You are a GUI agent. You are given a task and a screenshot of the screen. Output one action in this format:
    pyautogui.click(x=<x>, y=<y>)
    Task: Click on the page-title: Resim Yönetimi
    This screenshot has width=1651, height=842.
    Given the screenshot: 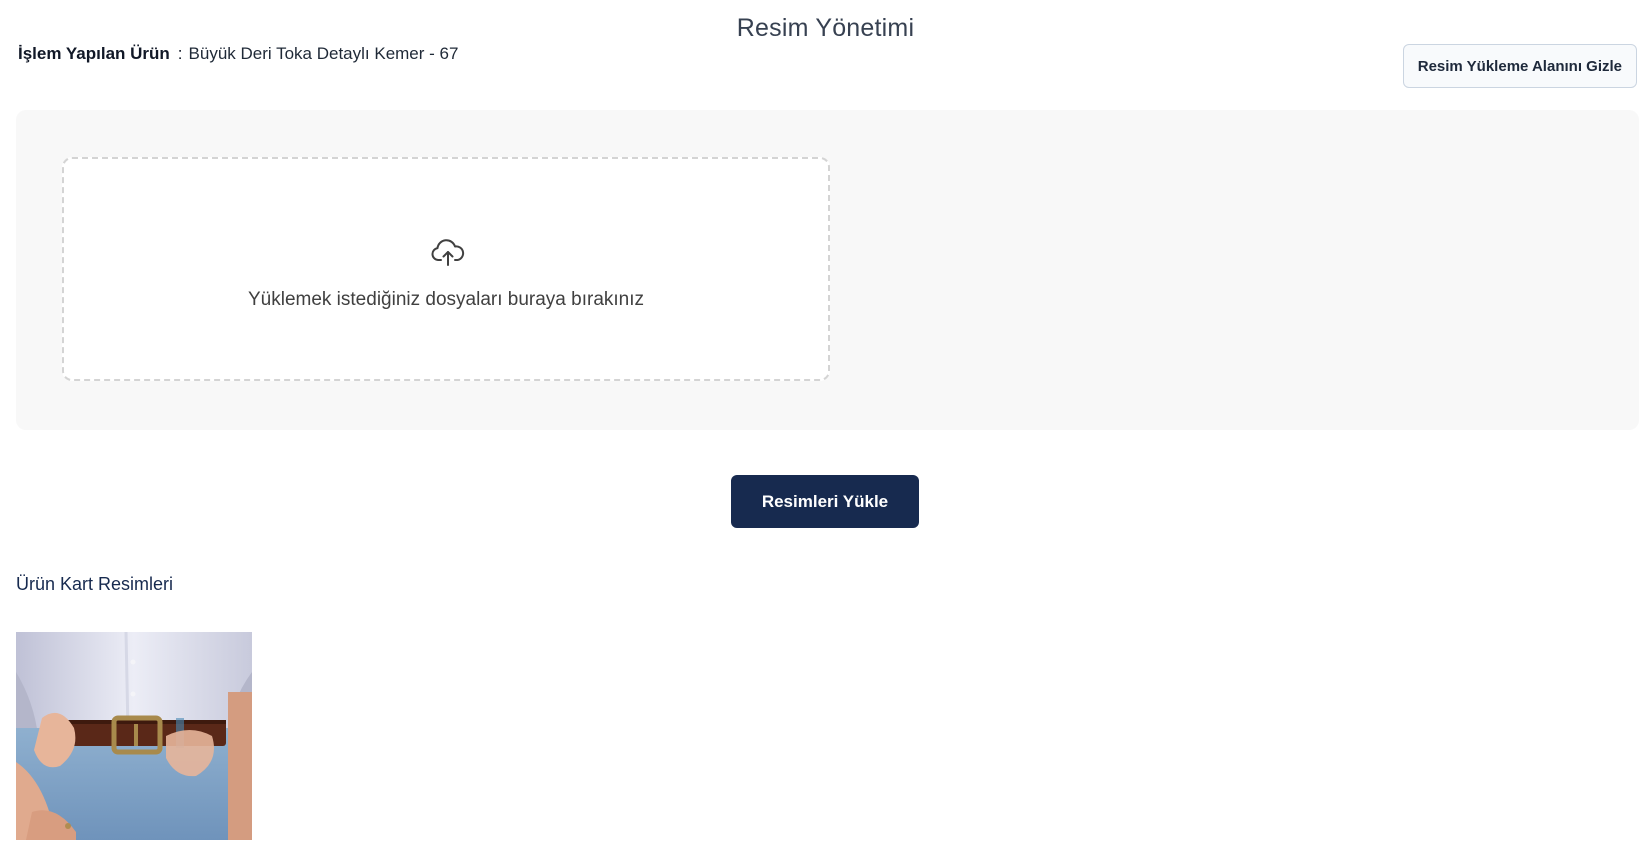 What is the action you would take?
    pyautogui.click(x=825, y=28)
    